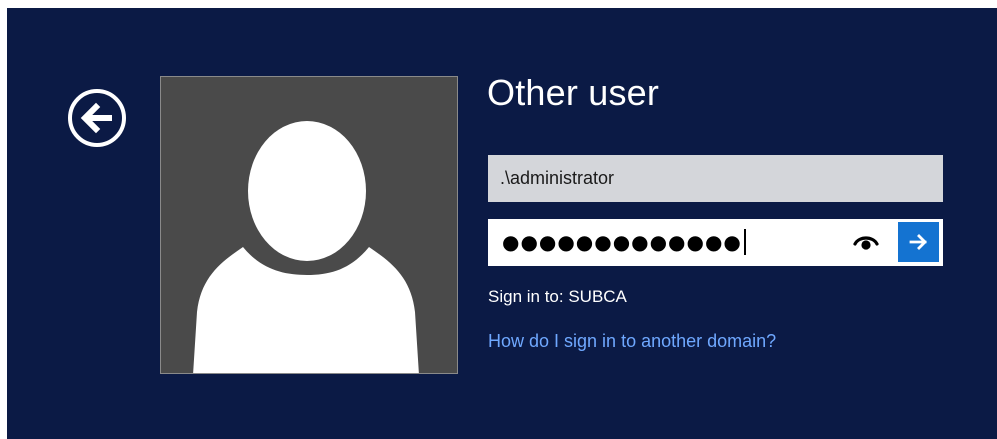 The width and height of the screenshot is (997, 439). I want to click on arrow-right-icon, so click(918, 242).